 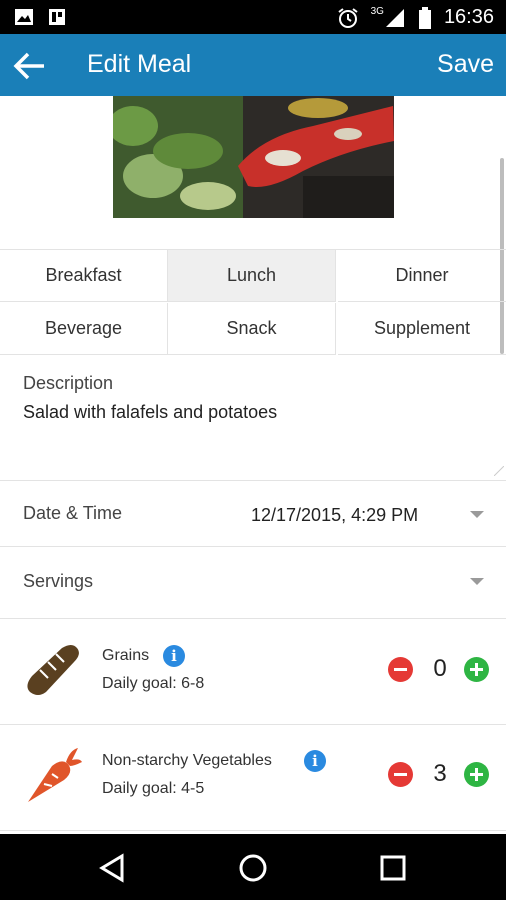 I want to click on food-group-goal: Daily goal: 6-8, so click(x=153, y=683).